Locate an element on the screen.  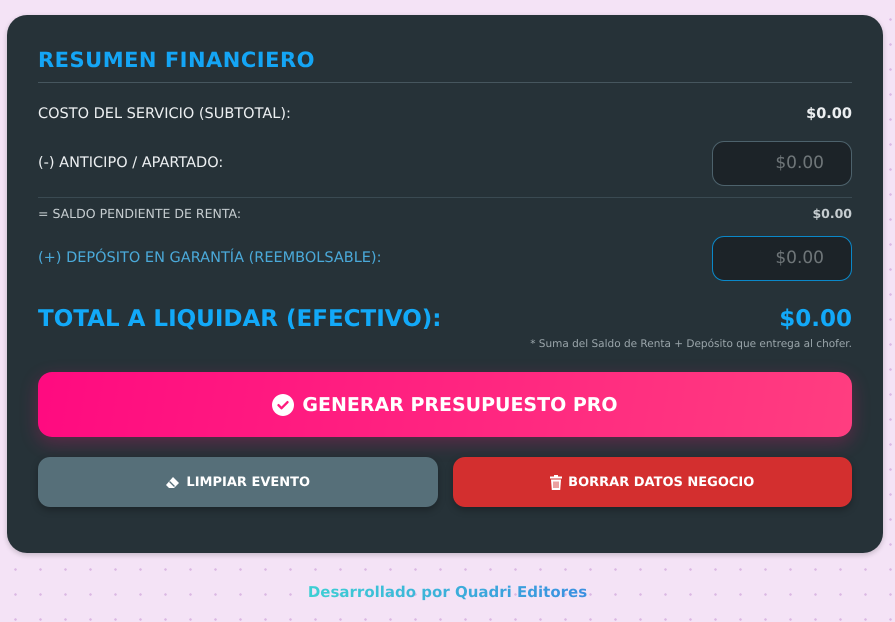
trash-icon is located at coordinates (556, 482).